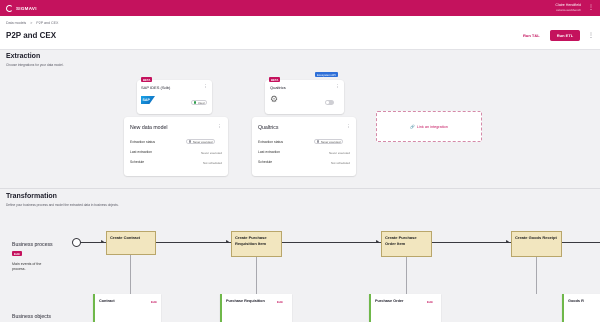  I want to click on status-label: Used, so click(201, 102).